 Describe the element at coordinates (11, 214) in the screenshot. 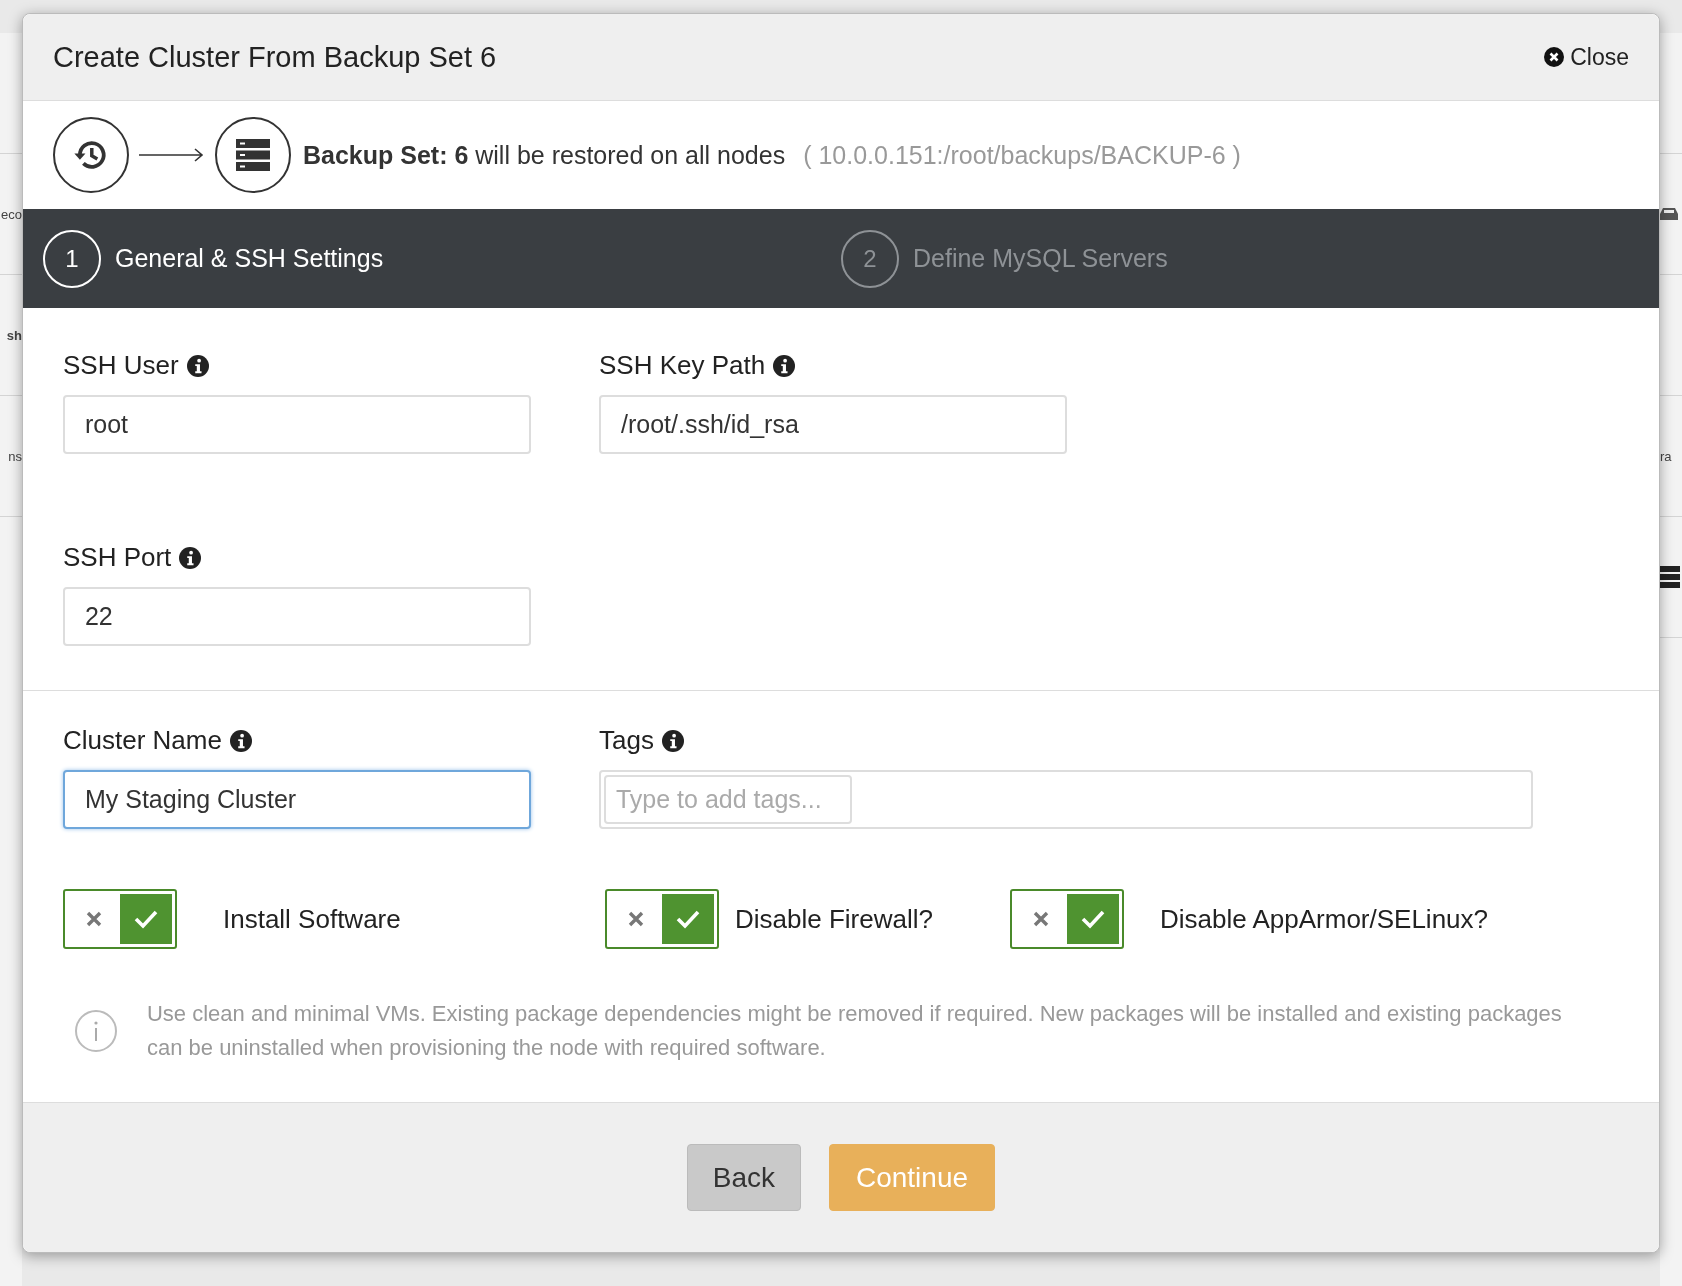

I see `background-text: eco` at that location.